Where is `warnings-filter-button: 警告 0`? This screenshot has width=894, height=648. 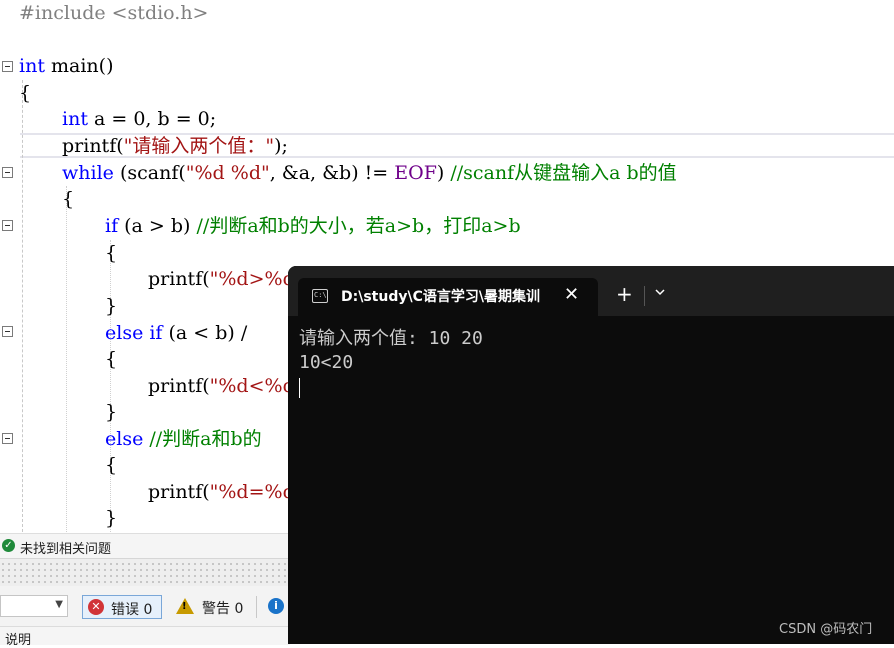
warnings-filter-button: 警告 0 is located at coordinates (222, 608).